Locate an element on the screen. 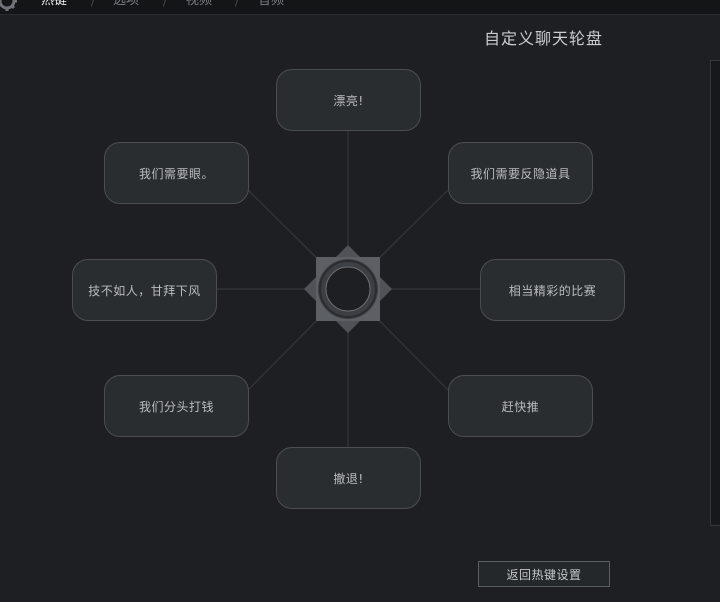 The width and height of the screenshot is (720, 602). chat-slot-bottom-right: 赶快推 is located at coordinates (520, 406).